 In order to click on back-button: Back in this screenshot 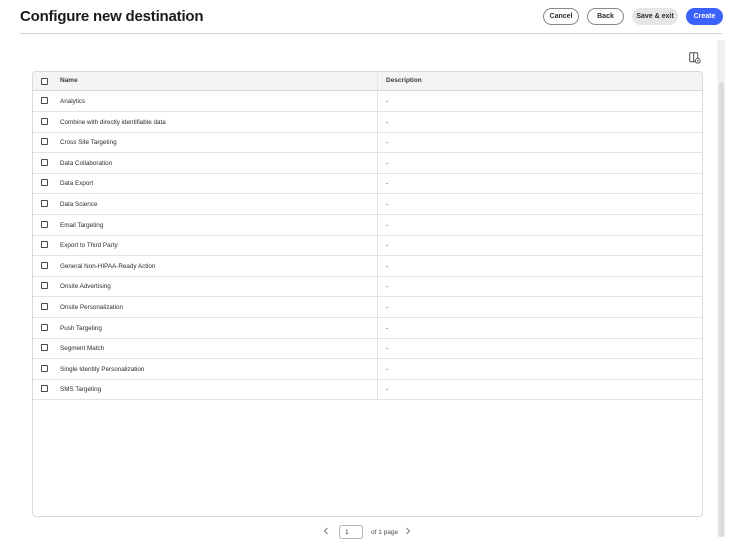, I will do `click(605, 16)`.